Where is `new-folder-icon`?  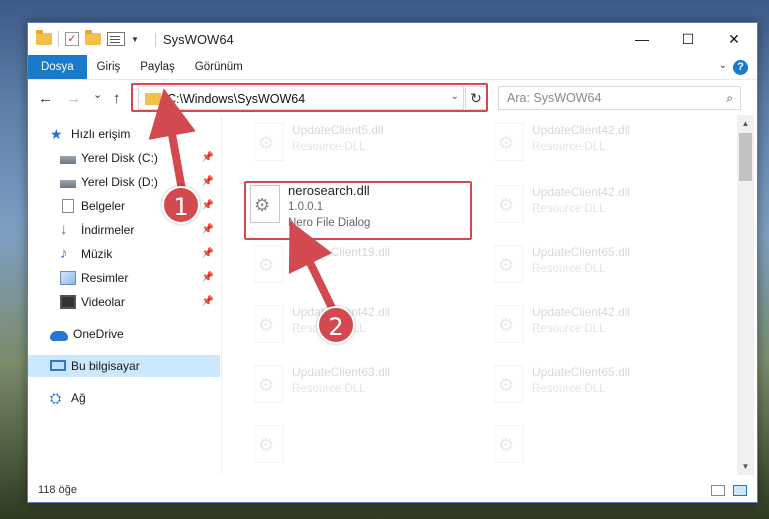 new-folder-icon is located at coordinates (93, 37).